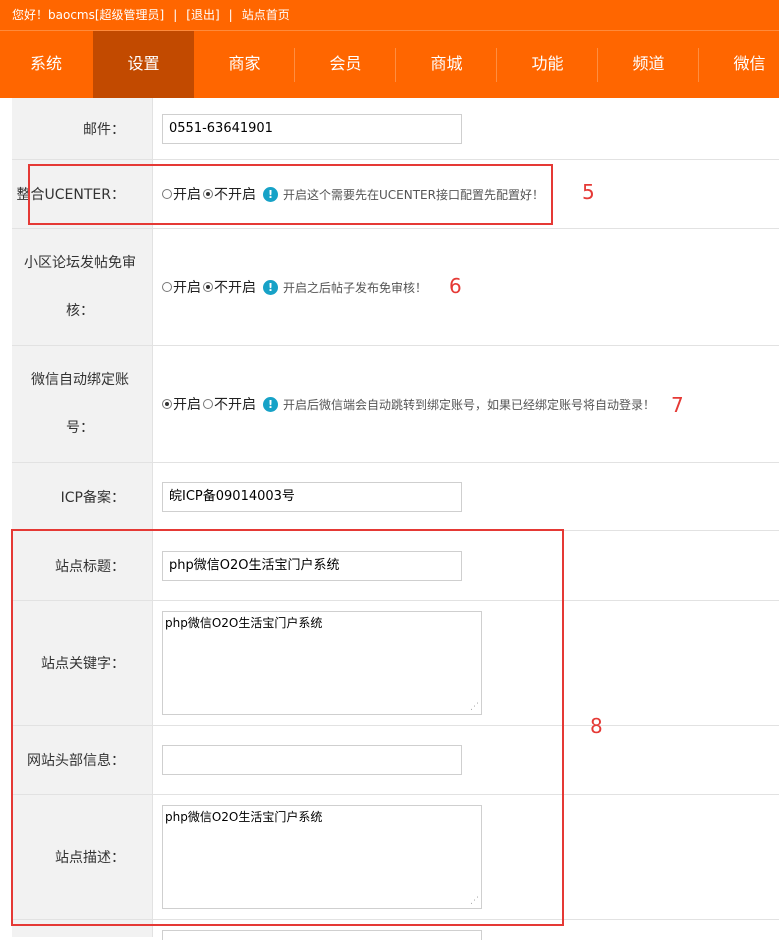 This screenshot has width=779, height=940. What do you see at coordinates (202, 15) in the screenshot?
I see `logout-link: [退出]` at bounding box center [202, 15].